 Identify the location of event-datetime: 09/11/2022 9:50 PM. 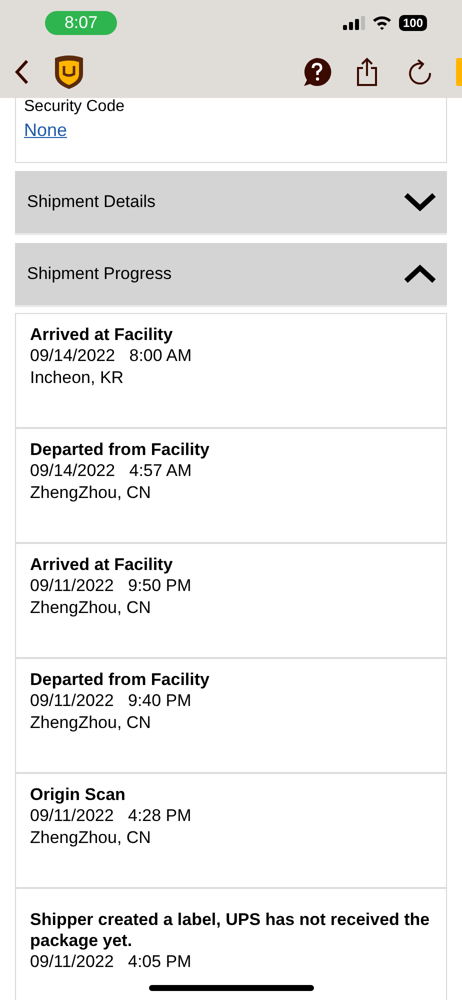
(111, 586).